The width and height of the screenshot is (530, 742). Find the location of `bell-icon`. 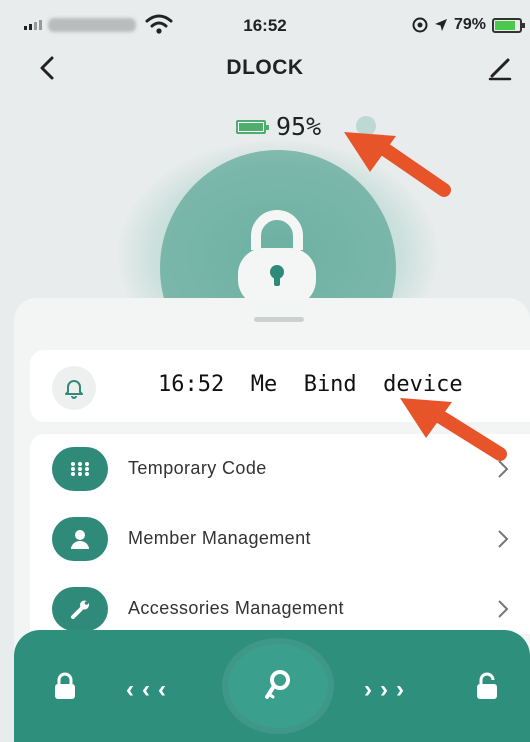

bell-icon is located at coordinates (74, 388).